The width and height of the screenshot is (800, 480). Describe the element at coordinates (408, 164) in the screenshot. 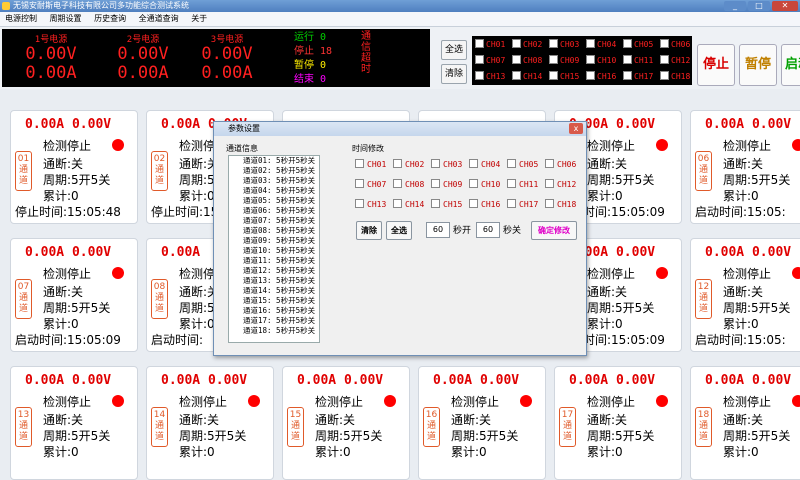

I see `dialog-channel-checkbox-2: CH02` at that location.